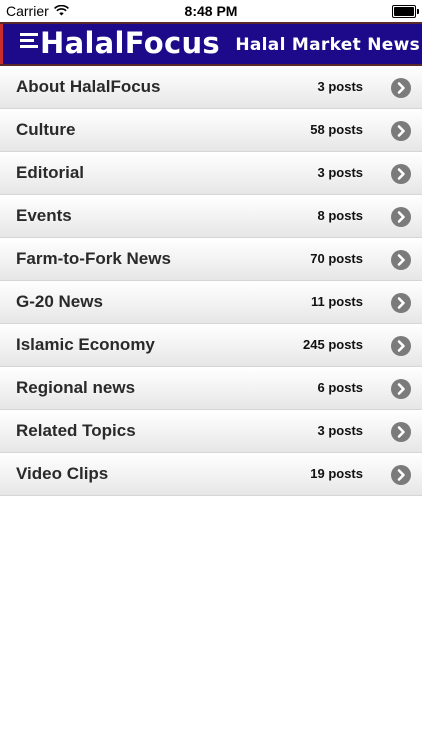  I want to click on post-count: 58 posts, so click(336, 129).